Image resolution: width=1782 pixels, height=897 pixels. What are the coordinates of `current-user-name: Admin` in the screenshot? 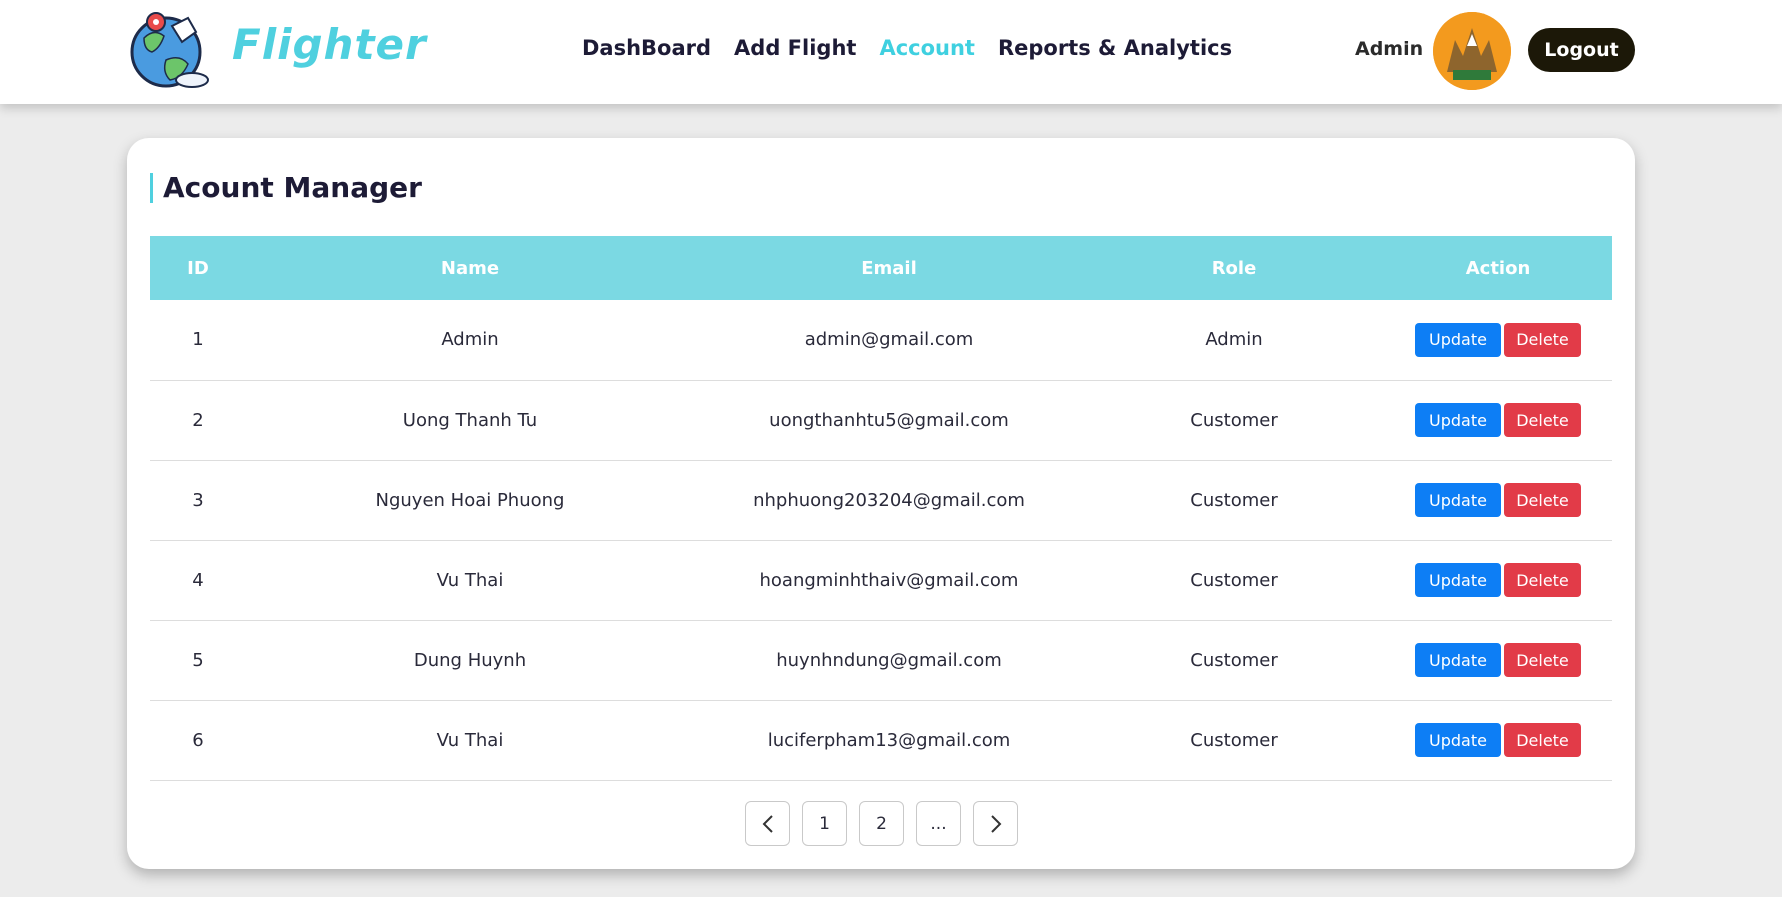 It's located at (1389, 49).